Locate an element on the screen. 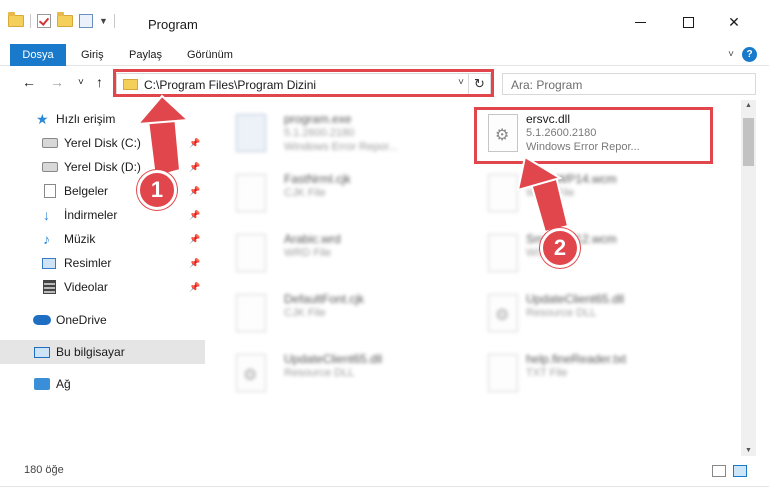 The height and width of the screenshot is (496, 769). title-bar: ▼ Program ✕ is located at coordinates (384, 22).